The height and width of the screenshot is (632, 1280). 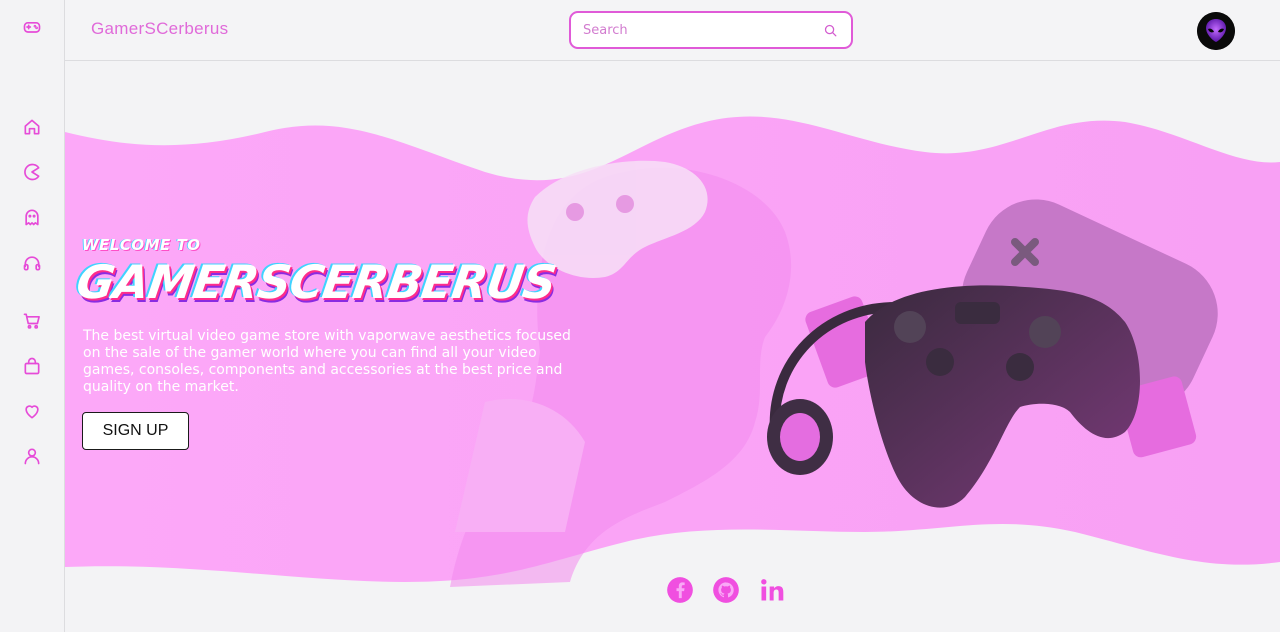 What do you see at coordinates (32, 172) in the screenshot?
I see `pacman-icon` at bounding box center [32, 172].